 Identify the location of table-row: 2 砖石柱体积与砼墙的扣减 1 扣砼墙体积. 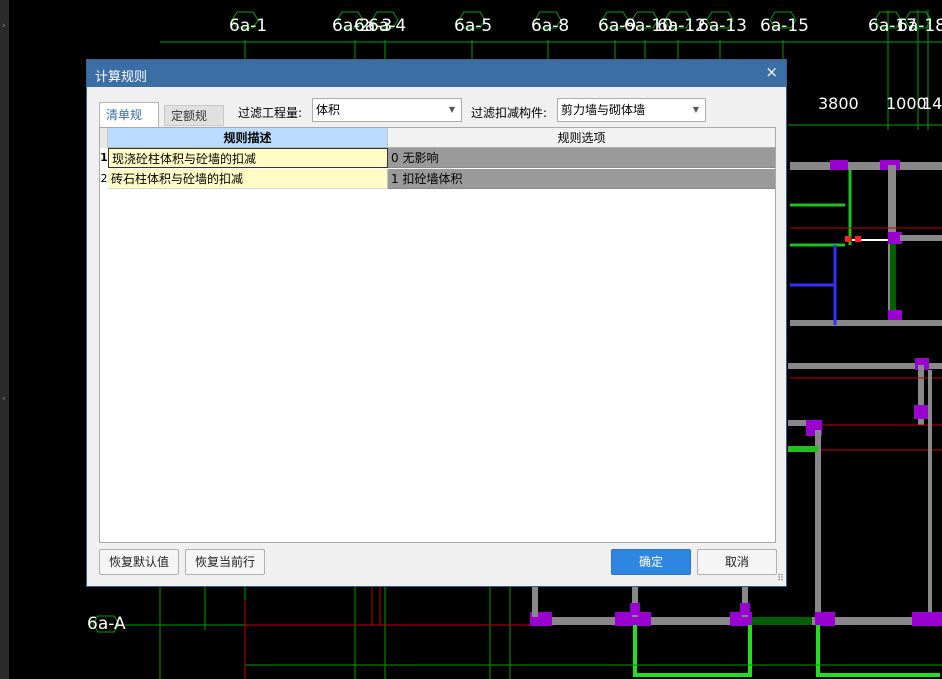
(437, 179).